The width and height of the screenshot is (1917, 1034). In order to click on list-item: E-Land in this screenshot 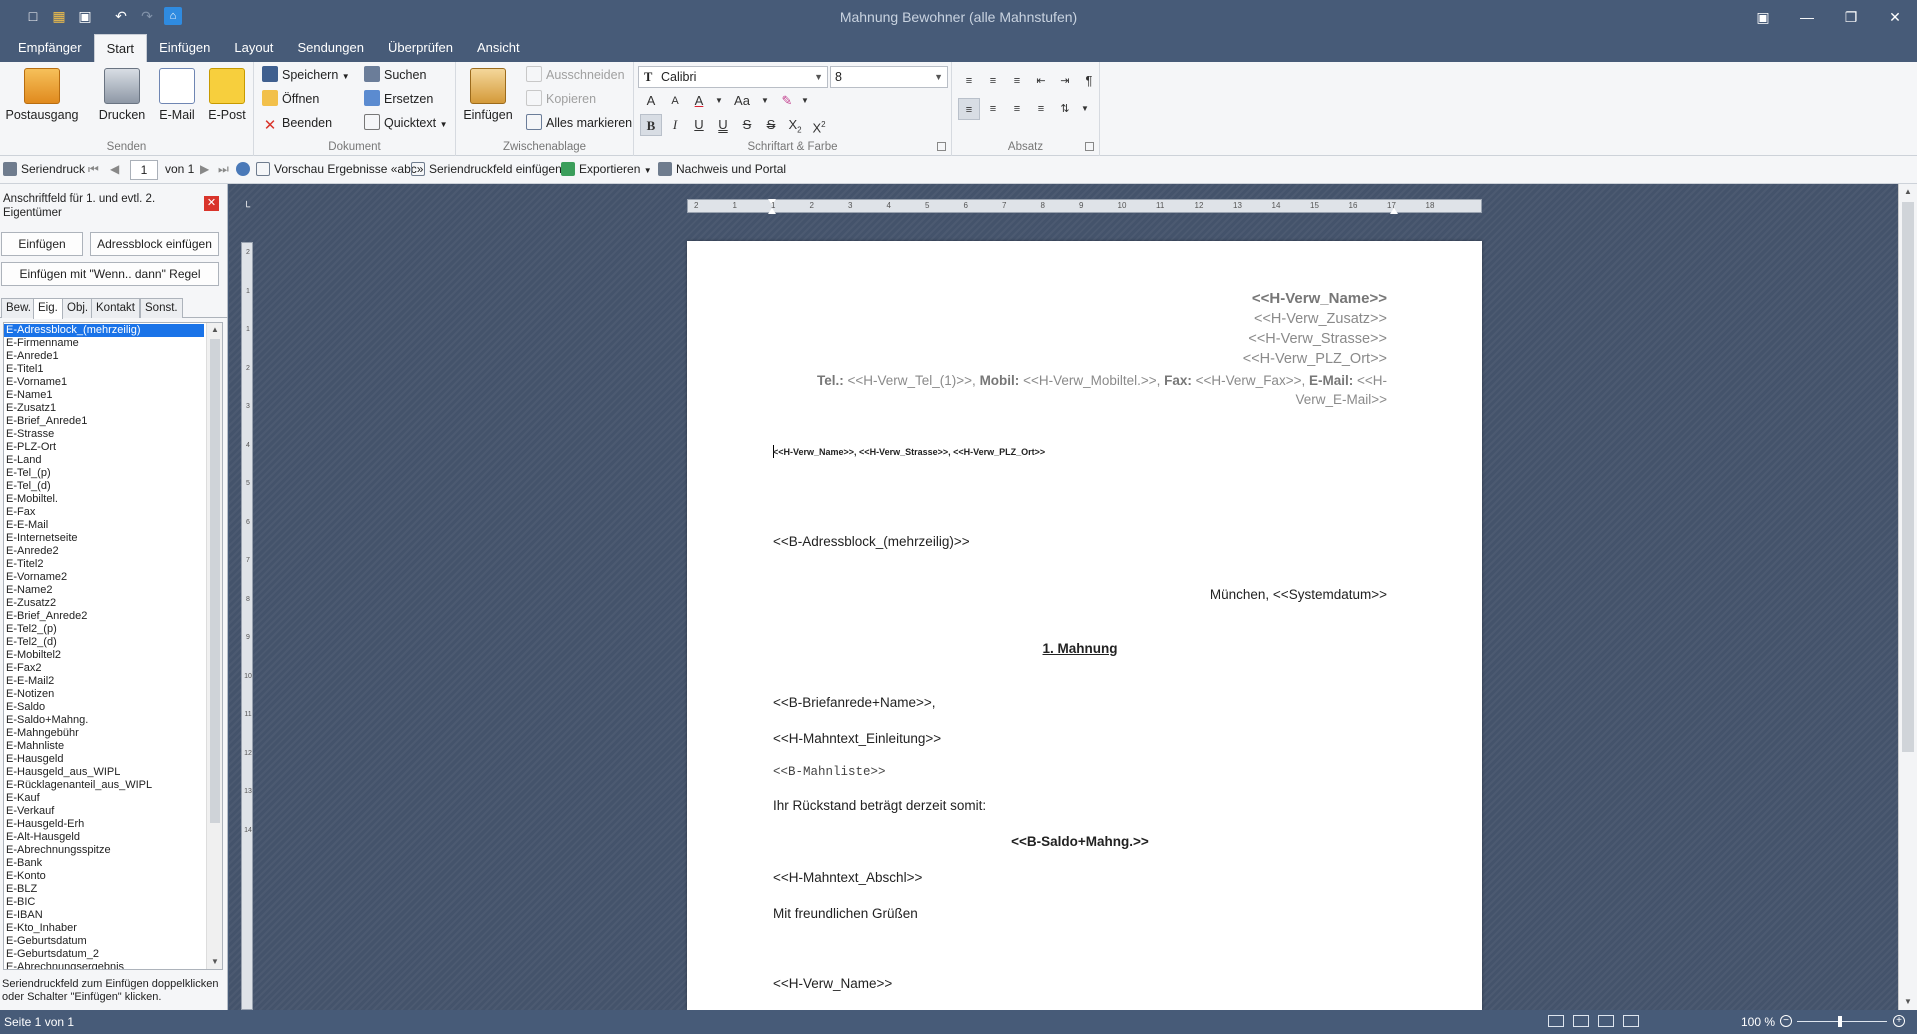, I will do `click(104, 460)`.